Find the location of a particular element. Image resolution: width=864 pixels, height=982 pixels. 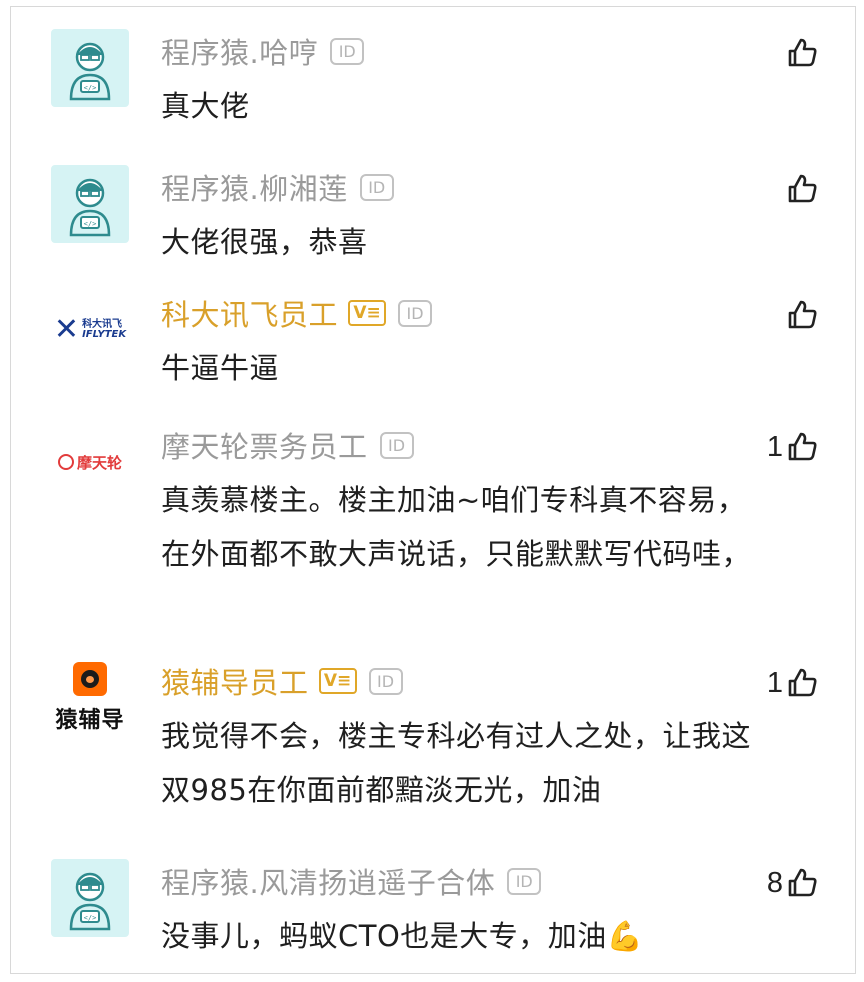

avatar: ✕ 科大讯飞 IFLYTEK is located at coordinates (90, 330).